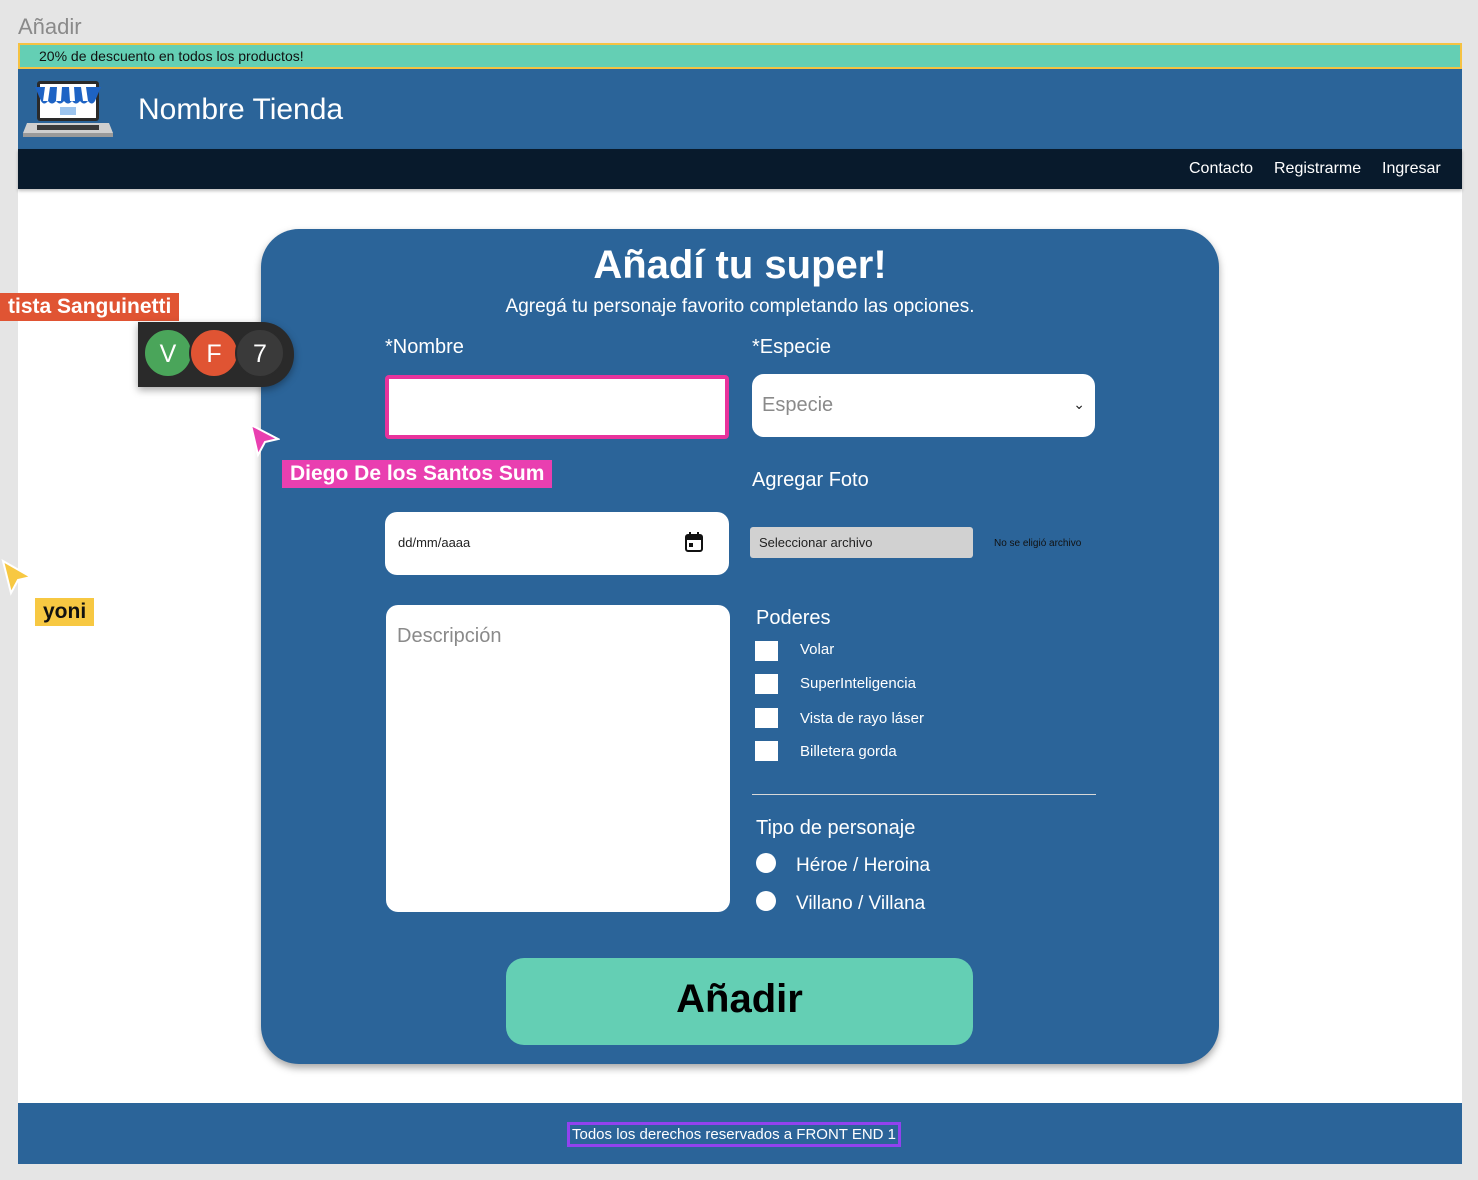  I want to click on collaborator-avatars: V F 7, so click(216, 354).